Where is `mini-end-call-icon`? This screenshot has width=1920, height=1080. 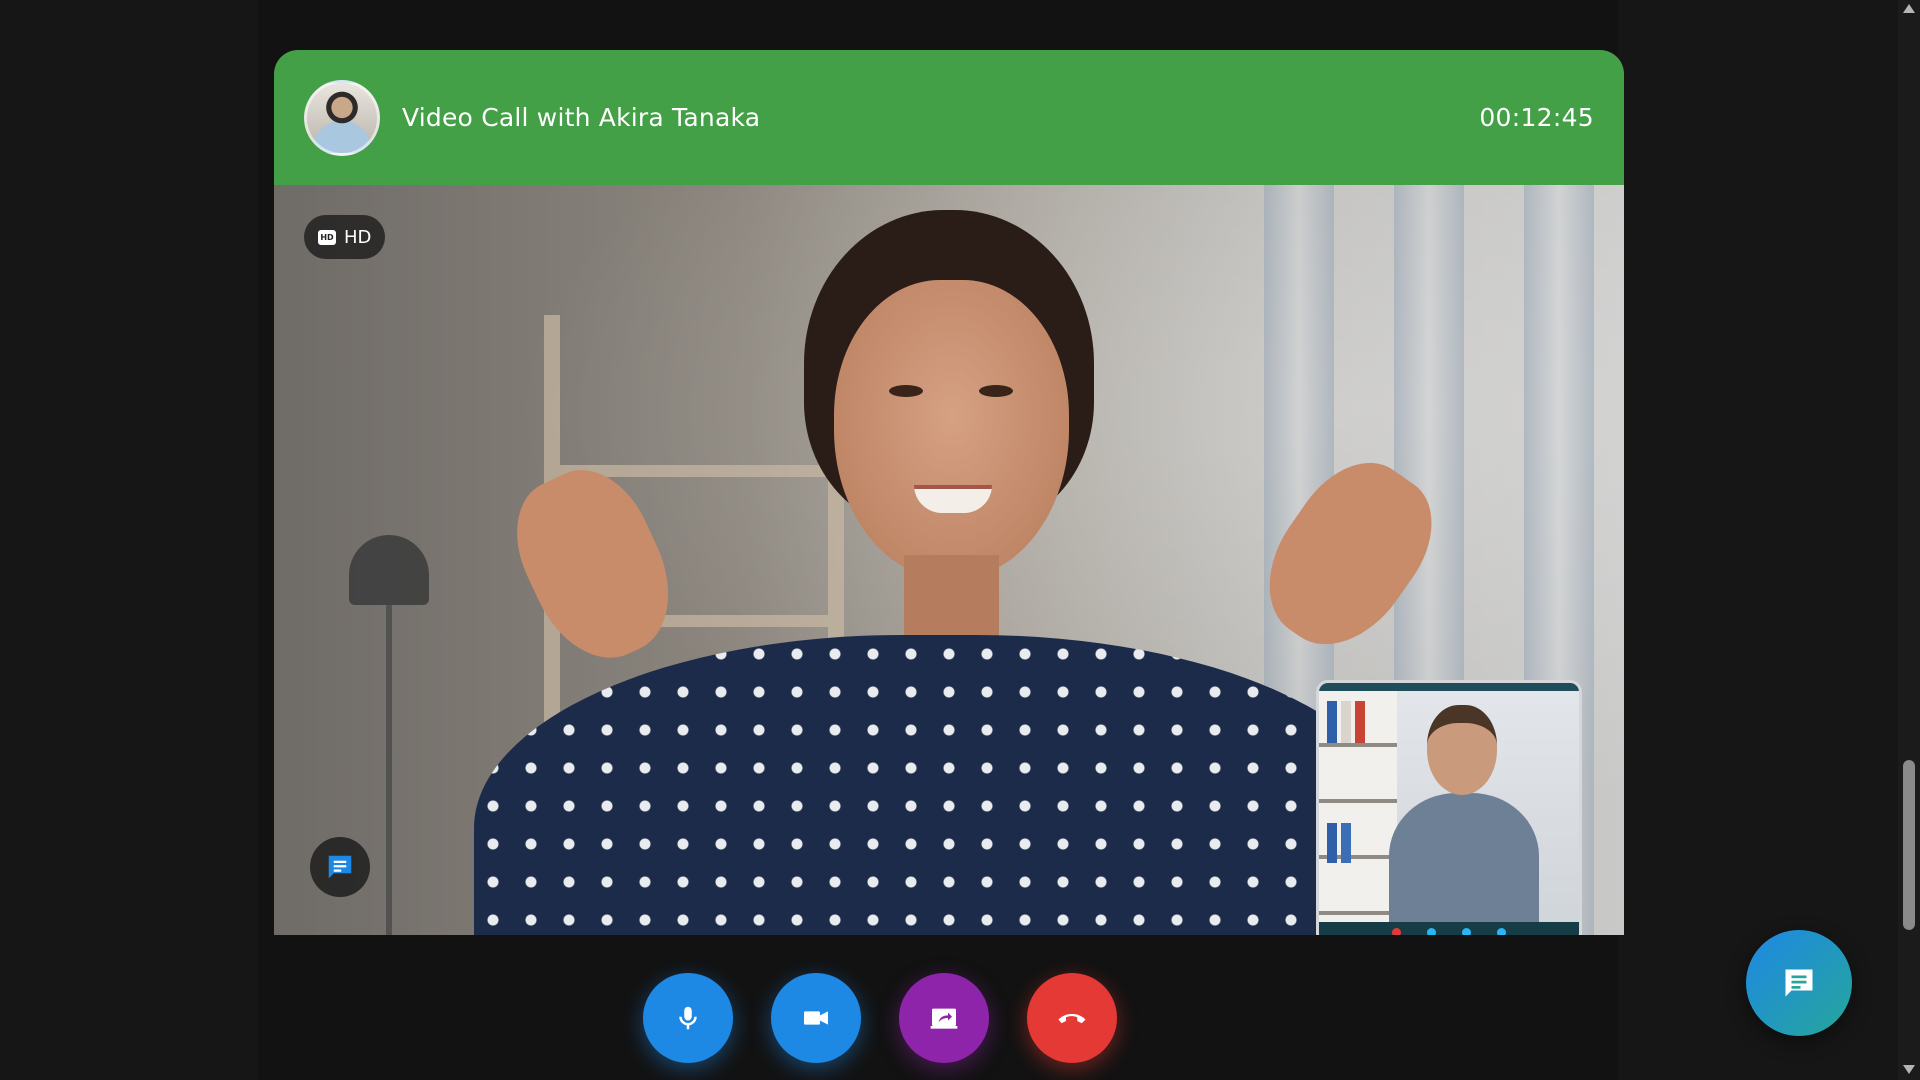
mini-end-call-icon is located at coordinates (1396, 931).